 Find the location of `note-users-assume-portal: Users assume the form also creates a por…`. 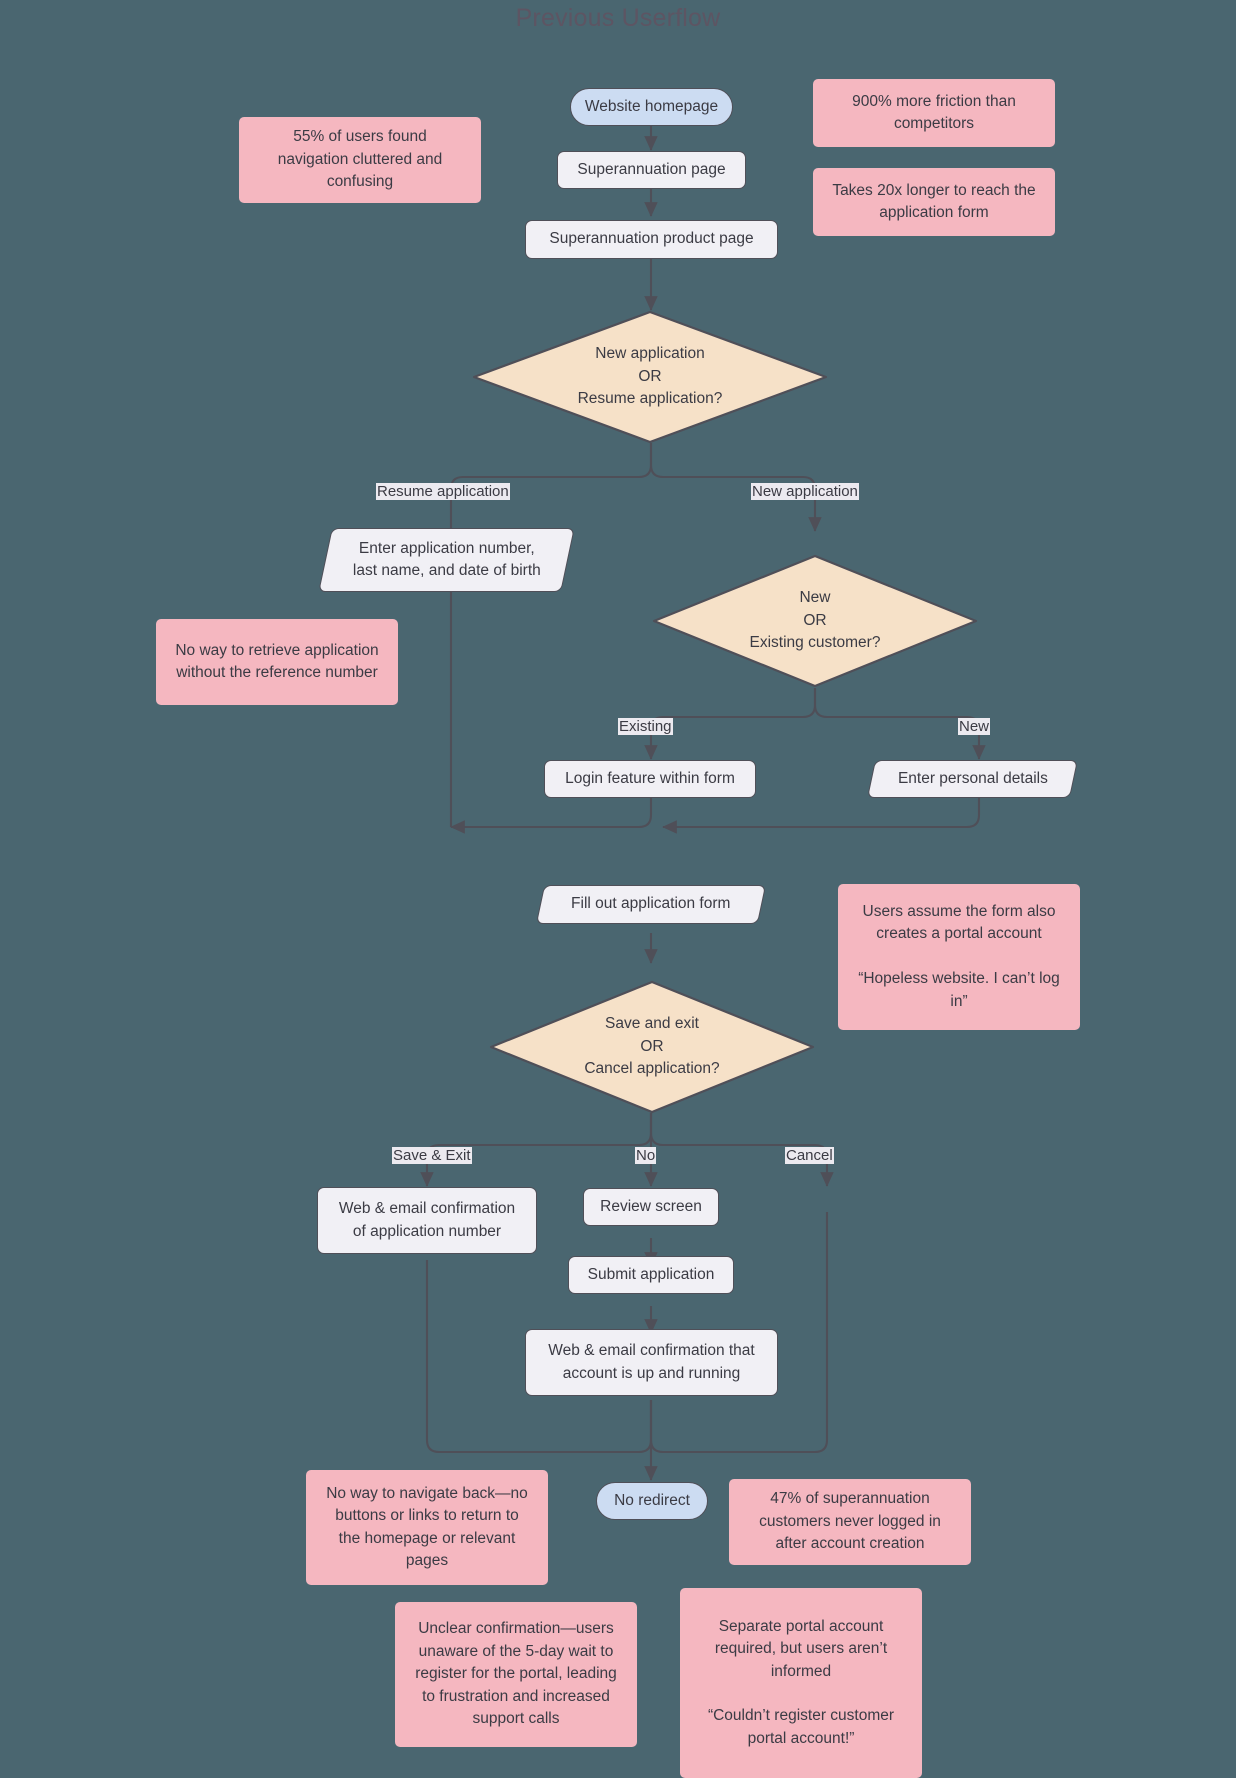

note-users-assume-portal: Users assume the form also creates a por… is located at coordinates (959, 957).